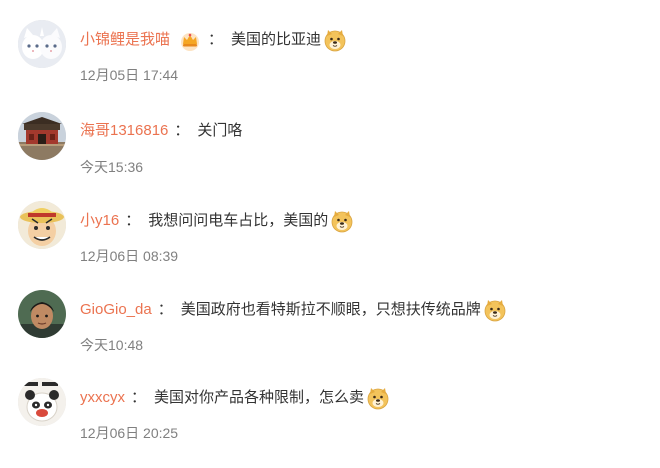 The height and width of the screenshot is (468, 660). I want to click on comment-text: 美国的比亚迪, so click(276, 39).